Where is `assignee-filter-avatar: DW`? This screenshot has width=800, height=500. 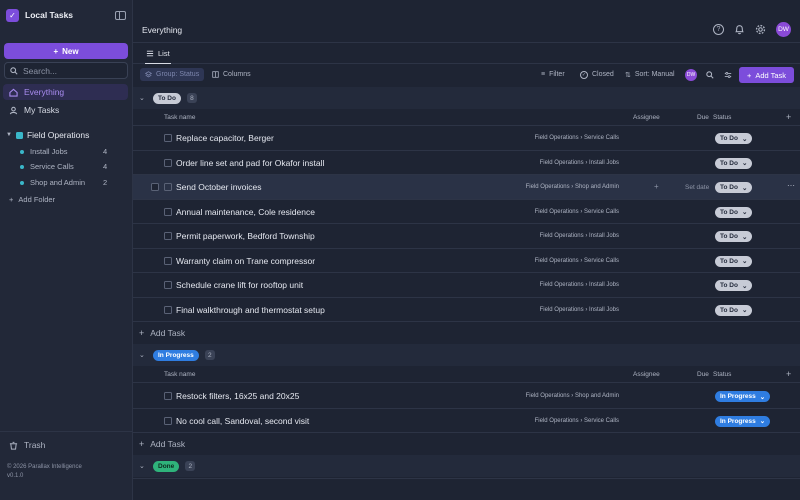 assignee-filter-avatar: DW is located at coordinates (691, 75).